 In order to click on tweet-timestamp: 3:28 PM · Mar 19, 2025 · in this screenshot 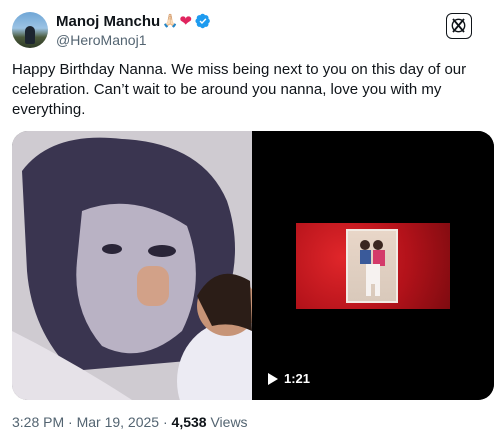, I will do `click(92, 422)`.